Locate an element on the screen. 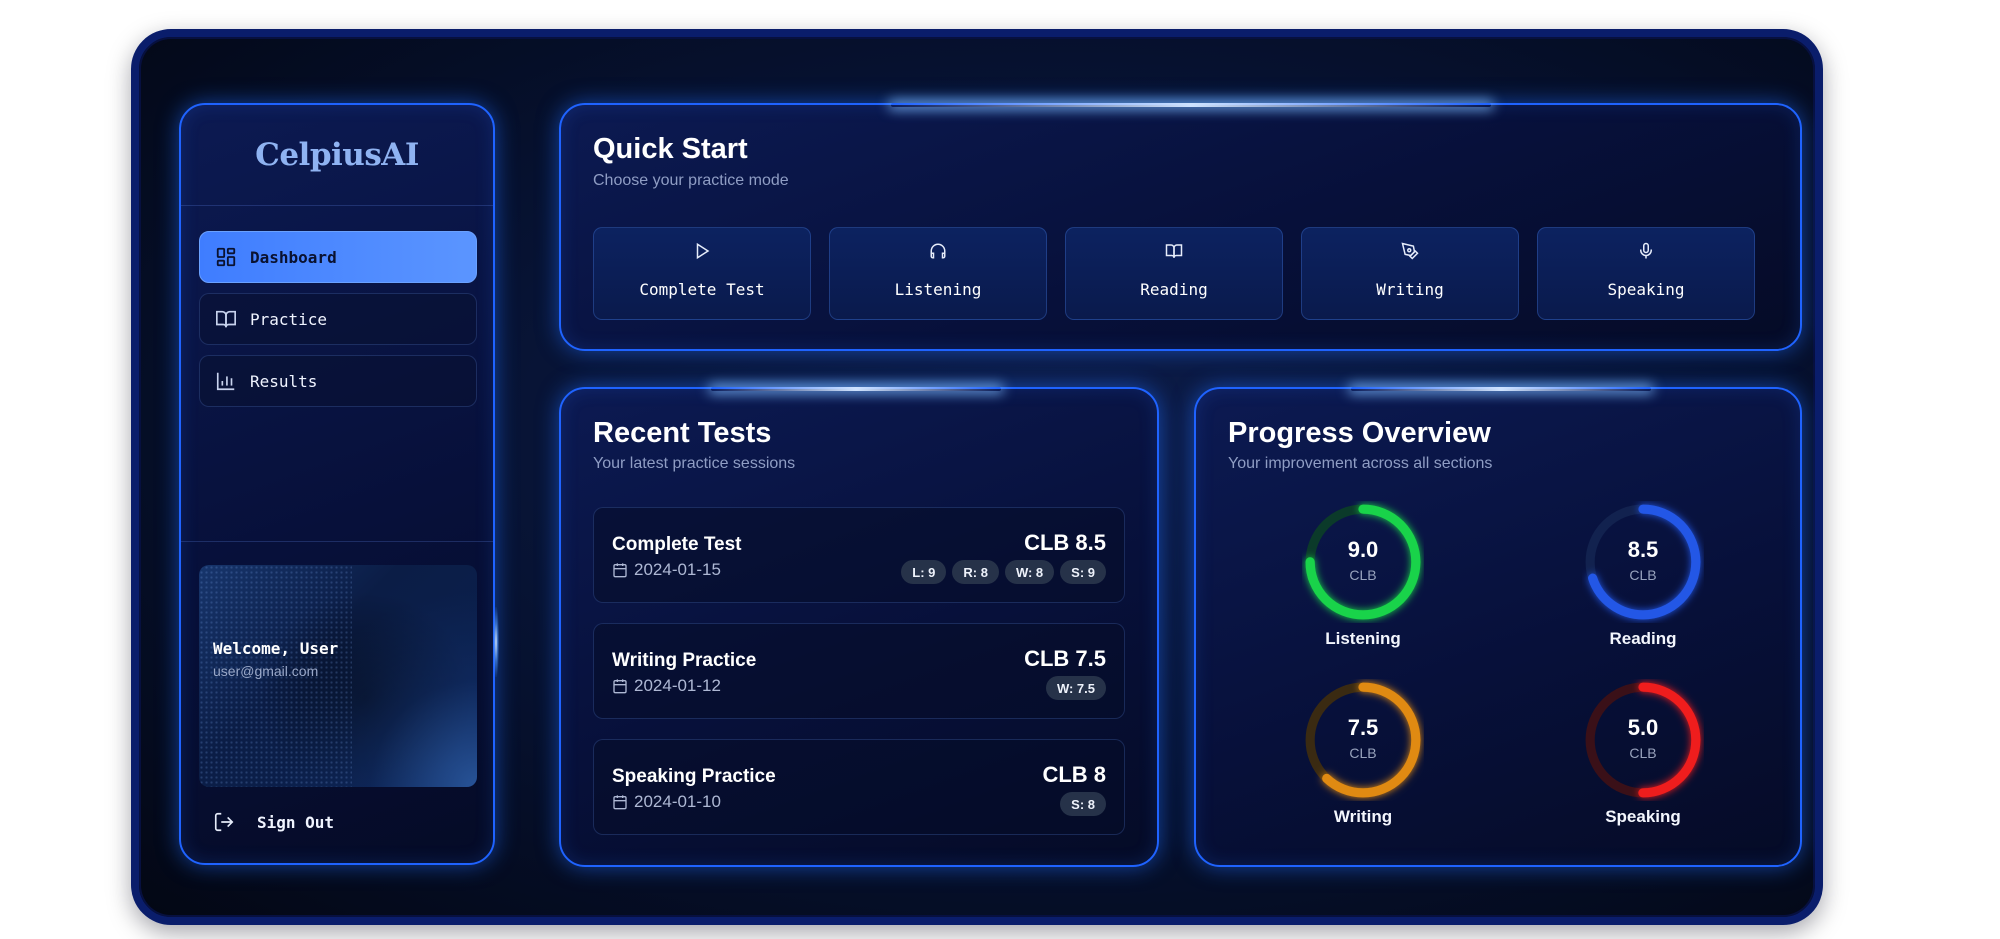 The height and width of the screenshot is (939, 2000). sidebar-item-label: Results is located at coordinates (284, 381).